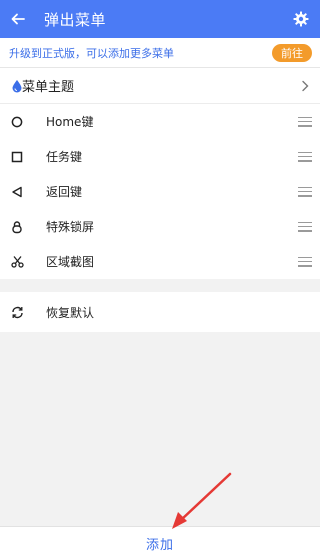 The width and height of the screenshot is (320, 560). I want to click on square-icon, so click(17, 157).